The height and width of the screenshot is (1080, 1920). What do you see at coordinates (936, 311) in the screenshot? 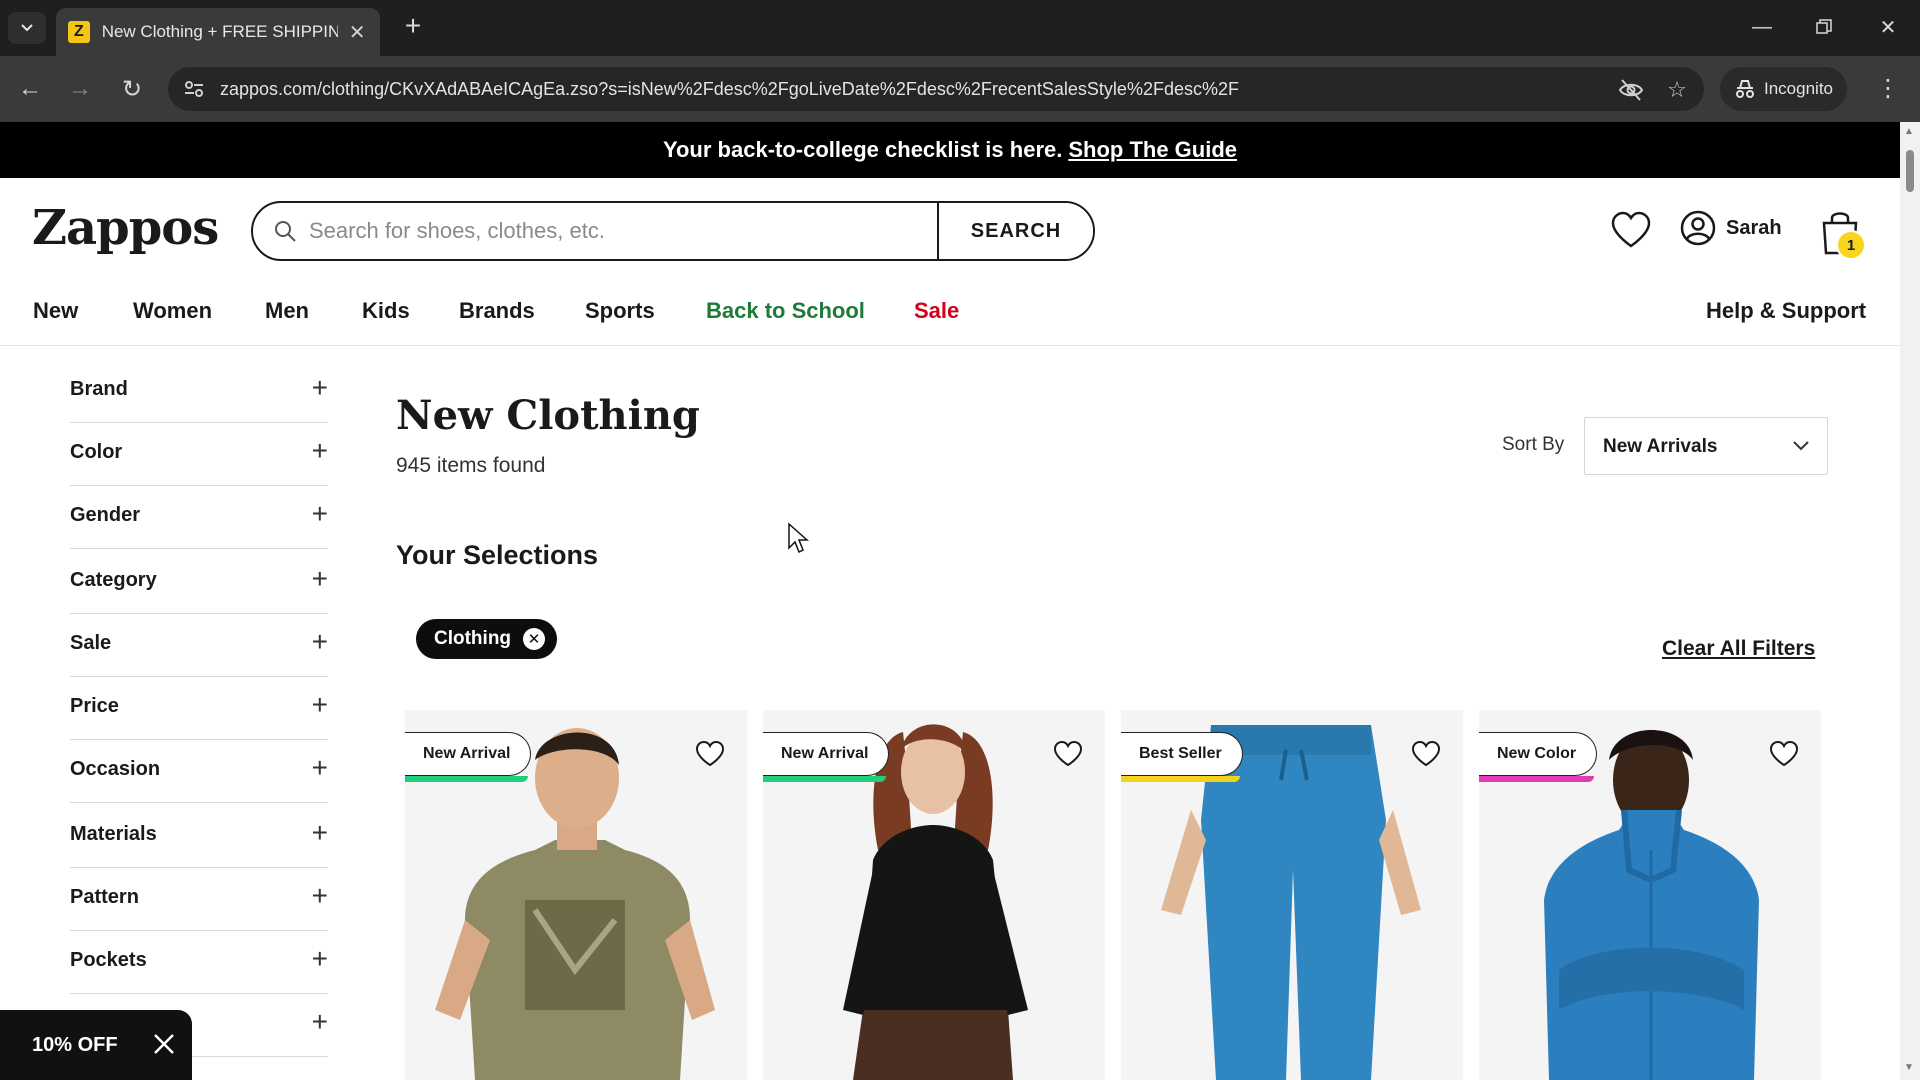
I see `nav-sale: Sale` at bounding box center [936, 311].